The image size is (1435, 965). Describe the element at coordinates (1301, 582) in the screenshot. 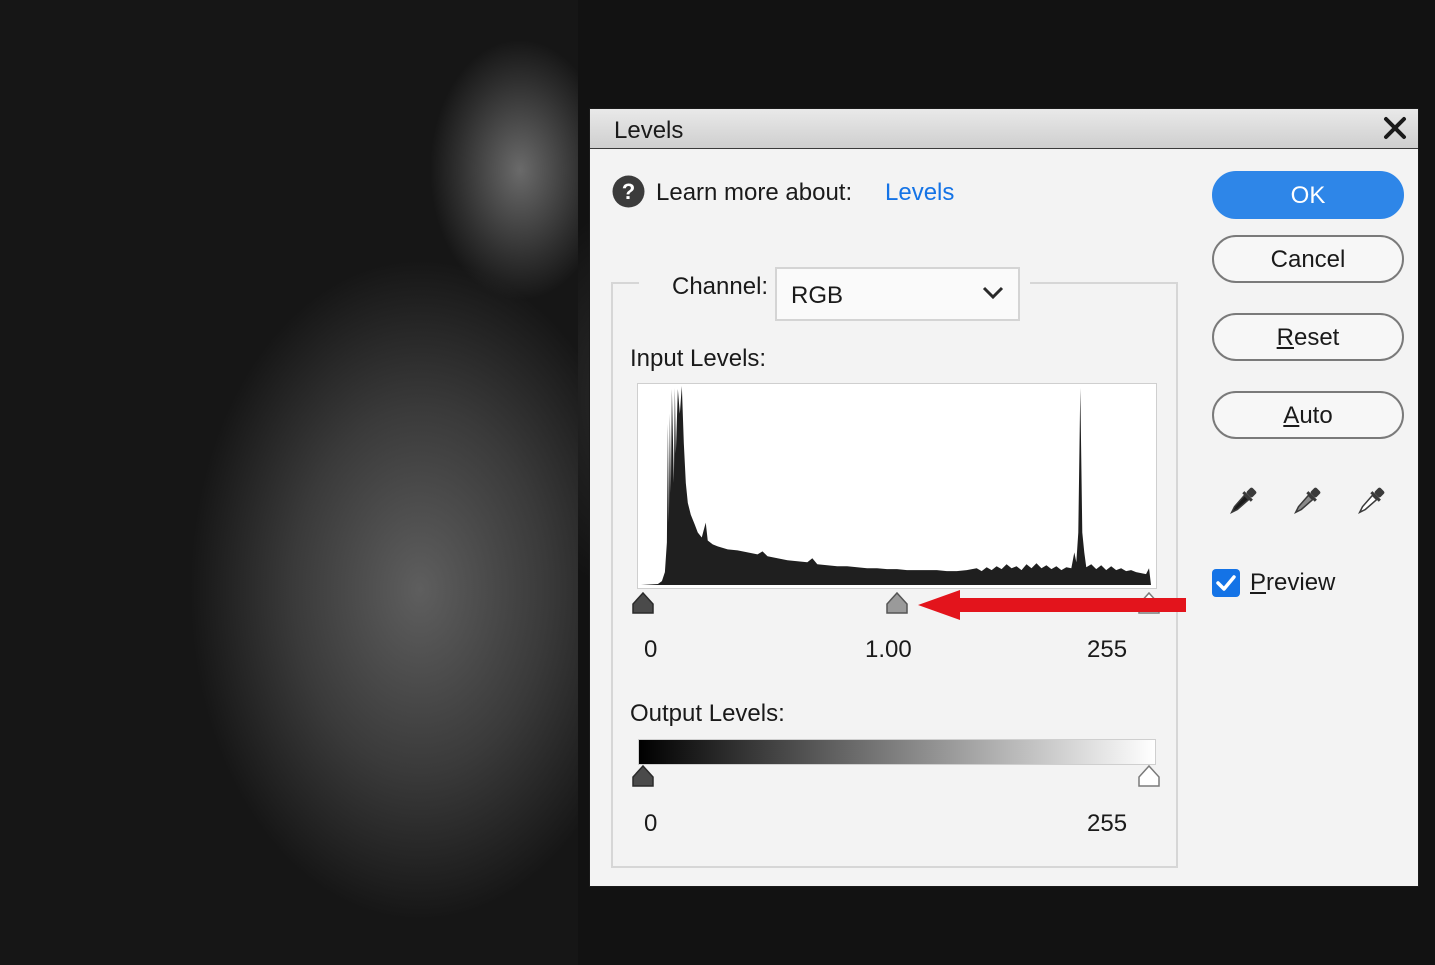

I see `preview-label-rest: review` at that location.